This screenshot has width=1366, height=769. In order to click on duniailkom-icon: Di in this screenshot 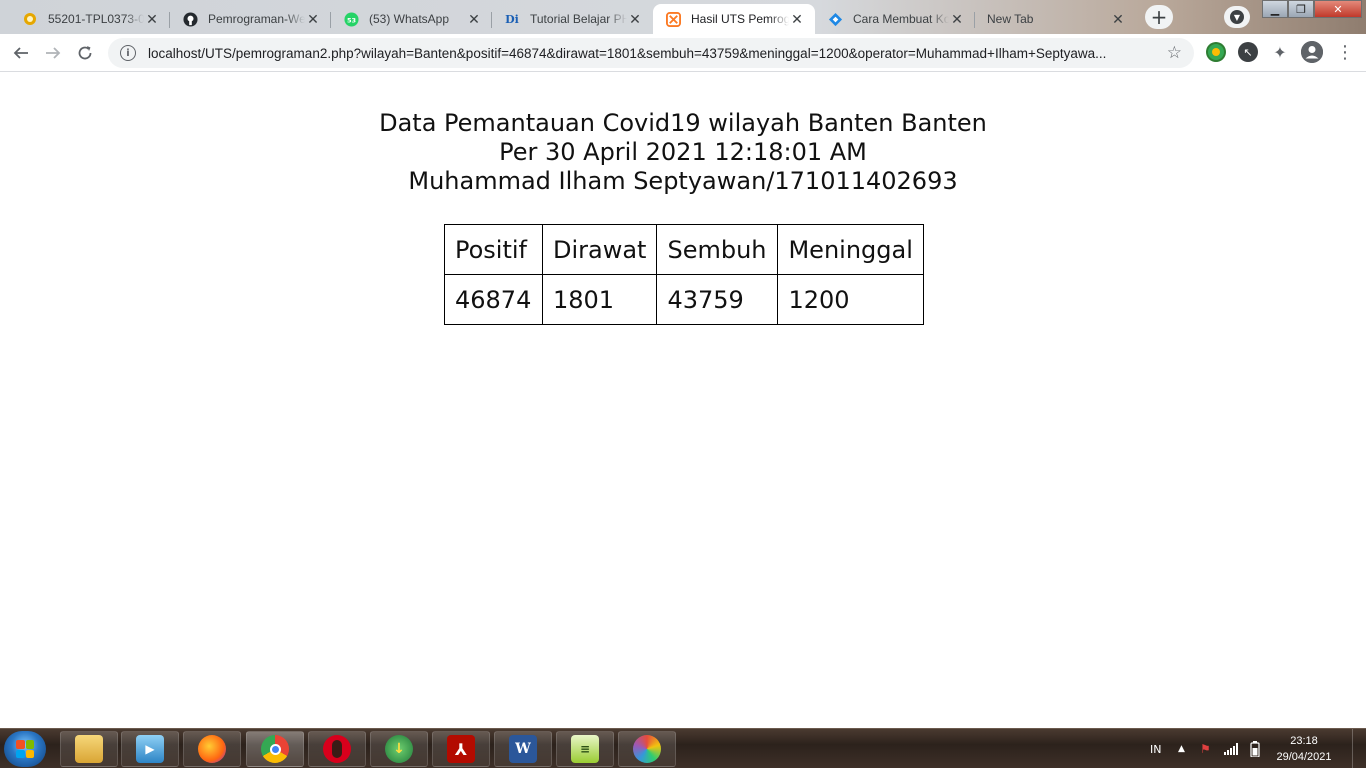, I will do `click(512, 19)`.